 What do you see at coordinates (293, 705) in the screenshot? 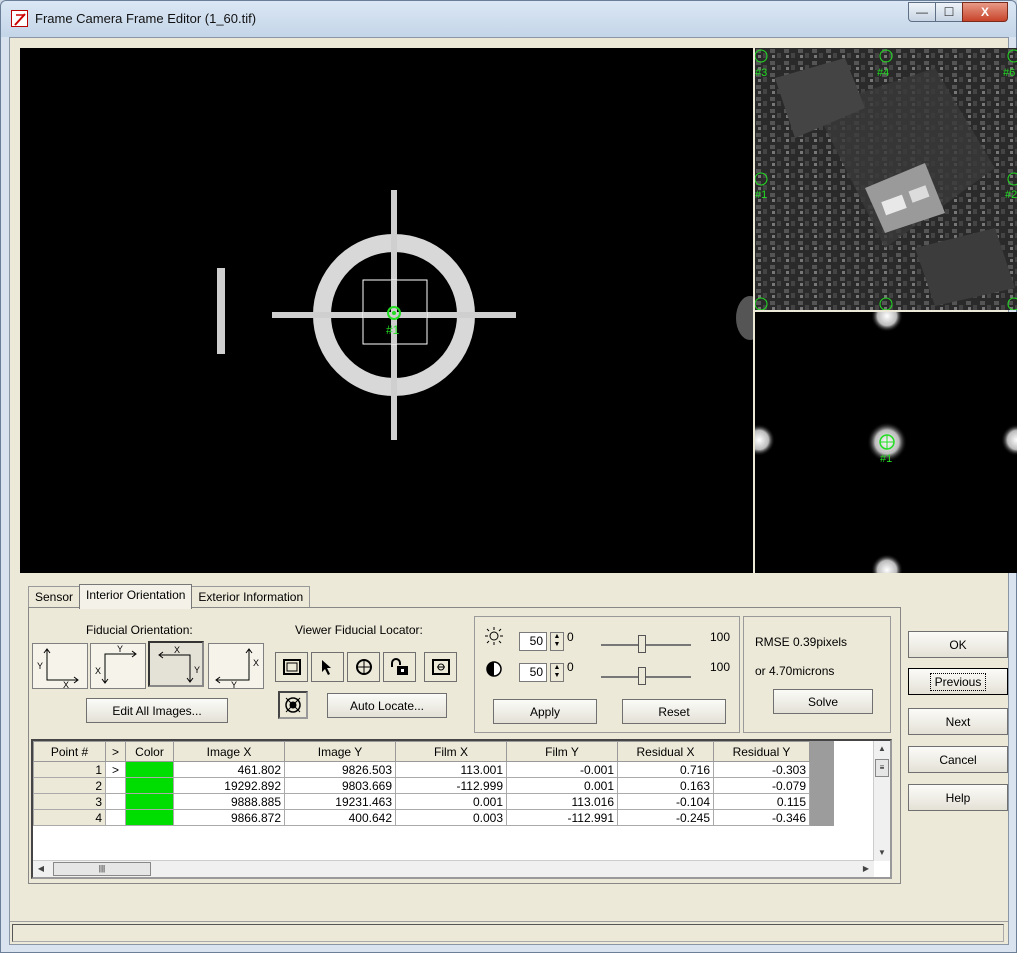
I see `target-locate-icon` at bounding box center [293, 705].